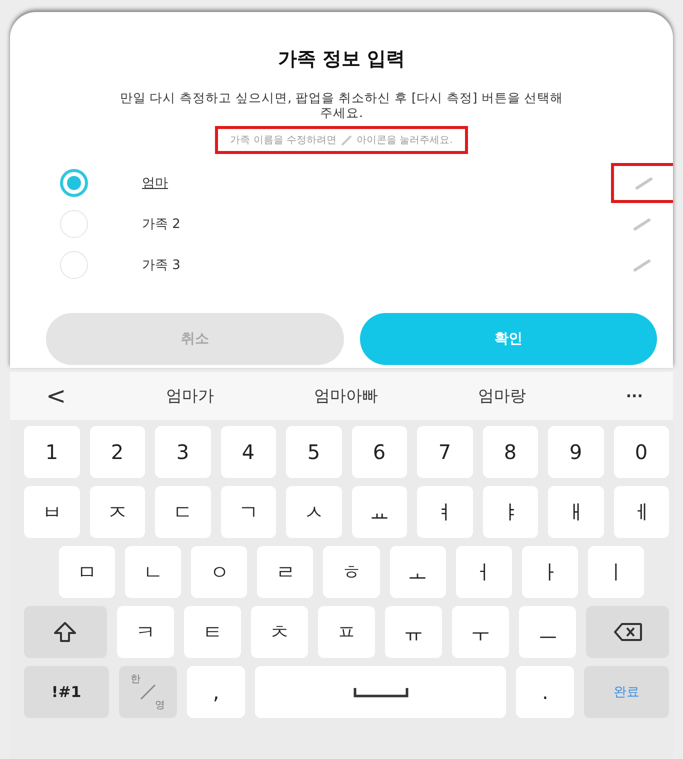 Image resolution: width=683 pixels, height=759 pixels. What do you see at coordinates (162, 224) in the screenshot?
I see `member-name: 가족 2` at bounding box center [162, 224].